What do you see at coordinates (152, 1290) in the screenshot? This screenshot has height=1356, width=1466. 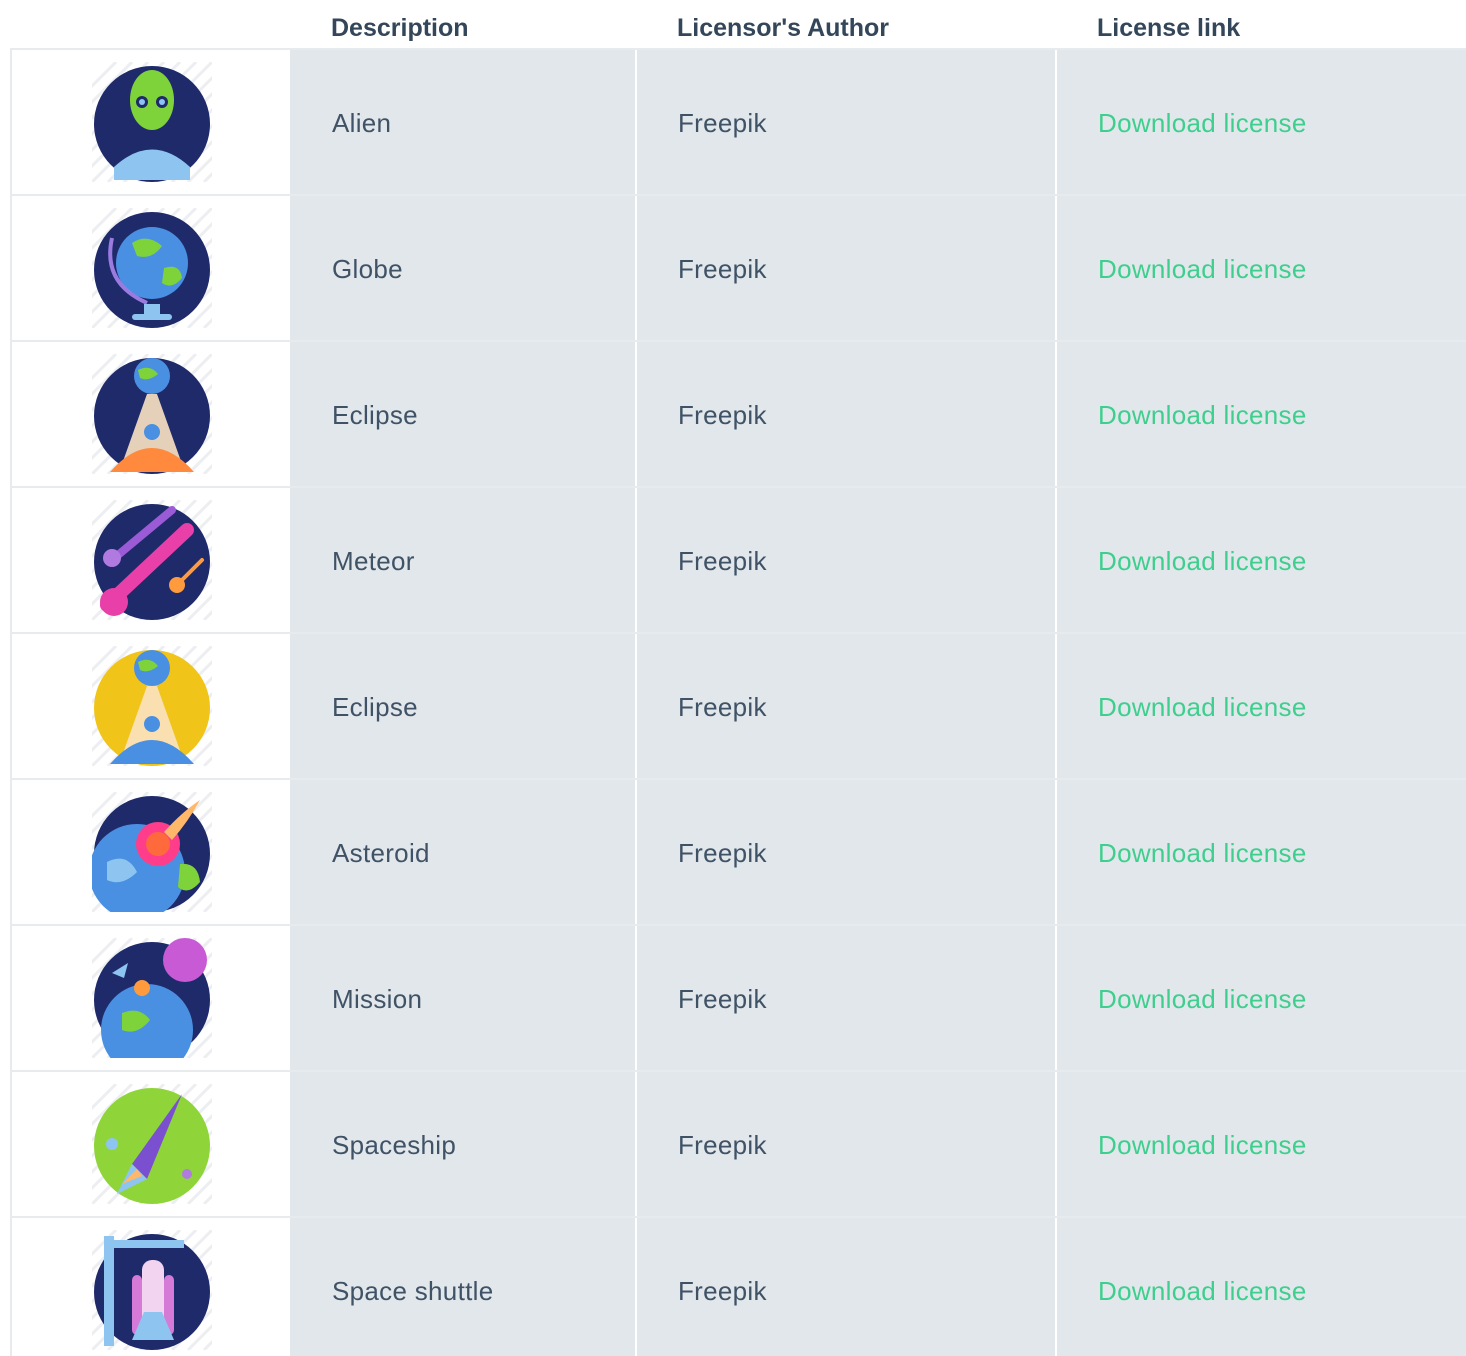 I see `space-shuttle-icon` at bounding box center [152, 1290].